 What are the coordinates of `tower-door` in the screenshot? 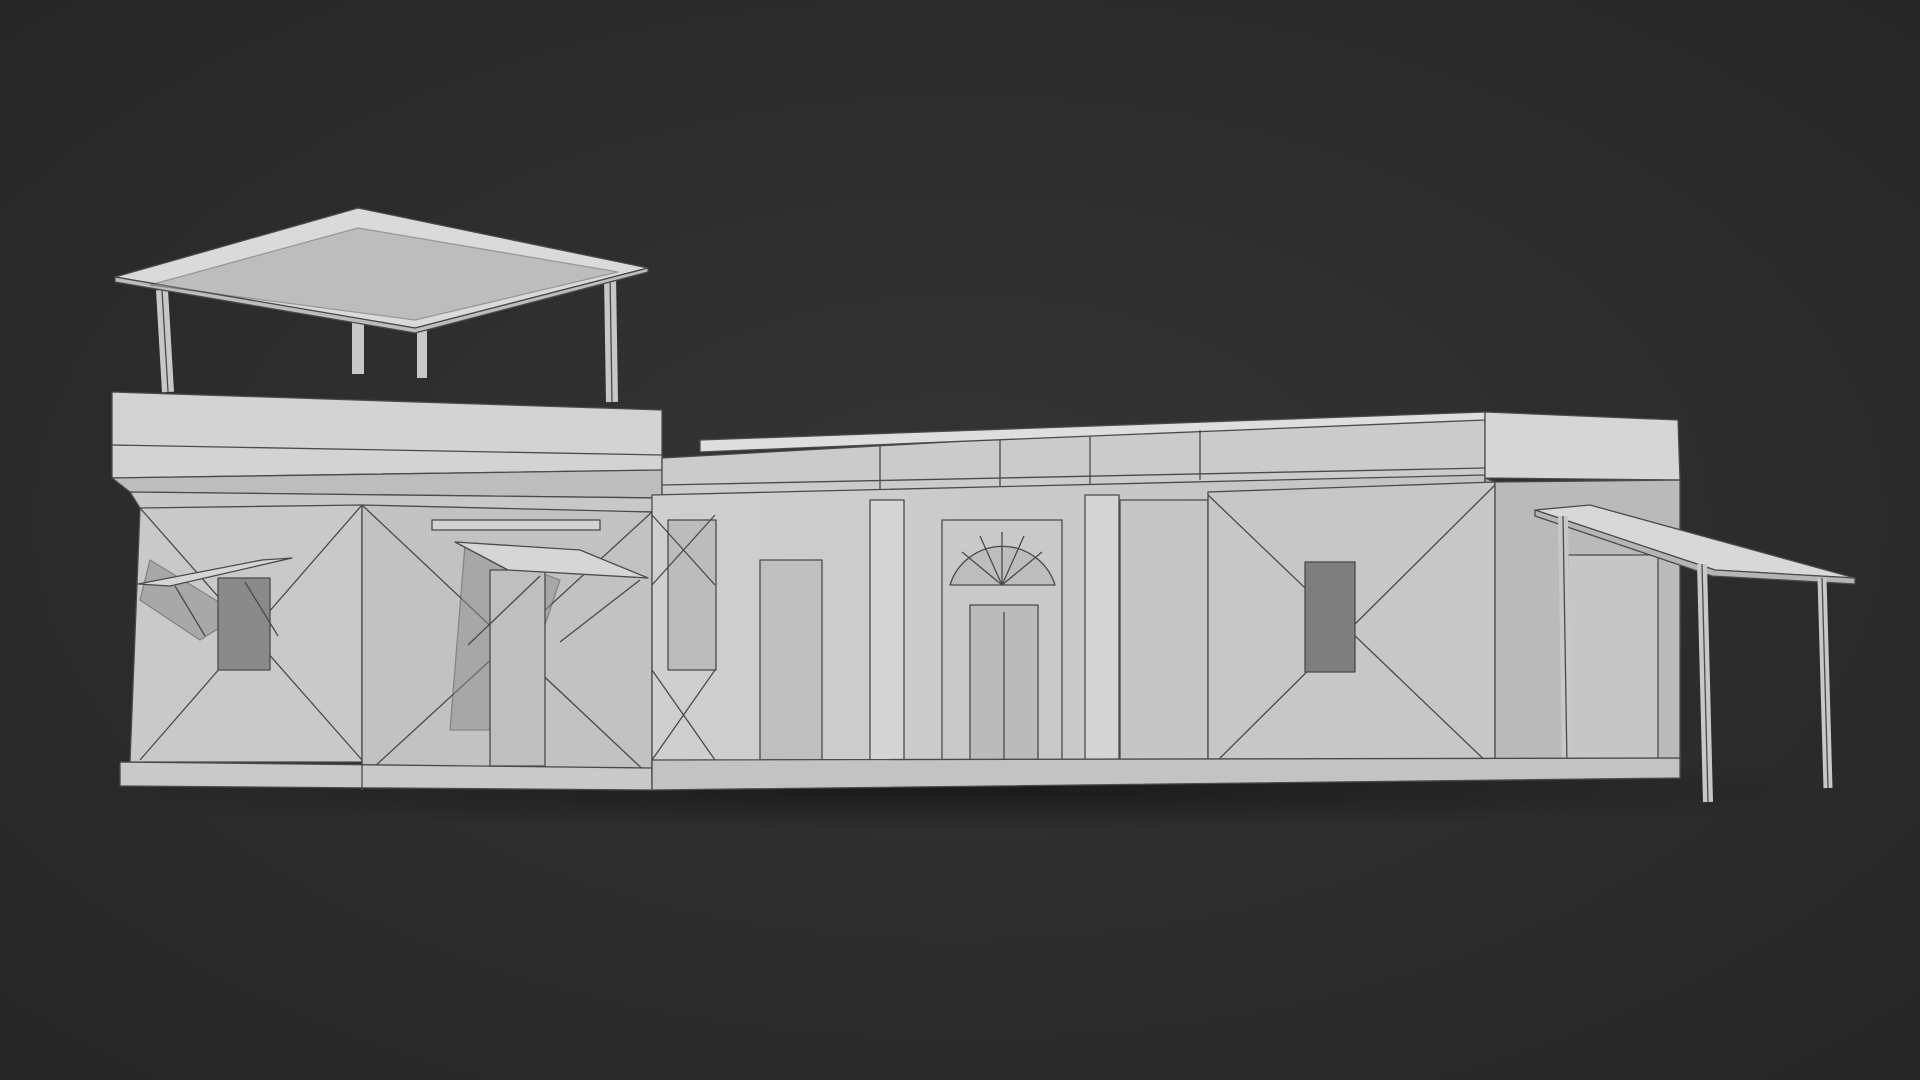 It's located at (517, 668).